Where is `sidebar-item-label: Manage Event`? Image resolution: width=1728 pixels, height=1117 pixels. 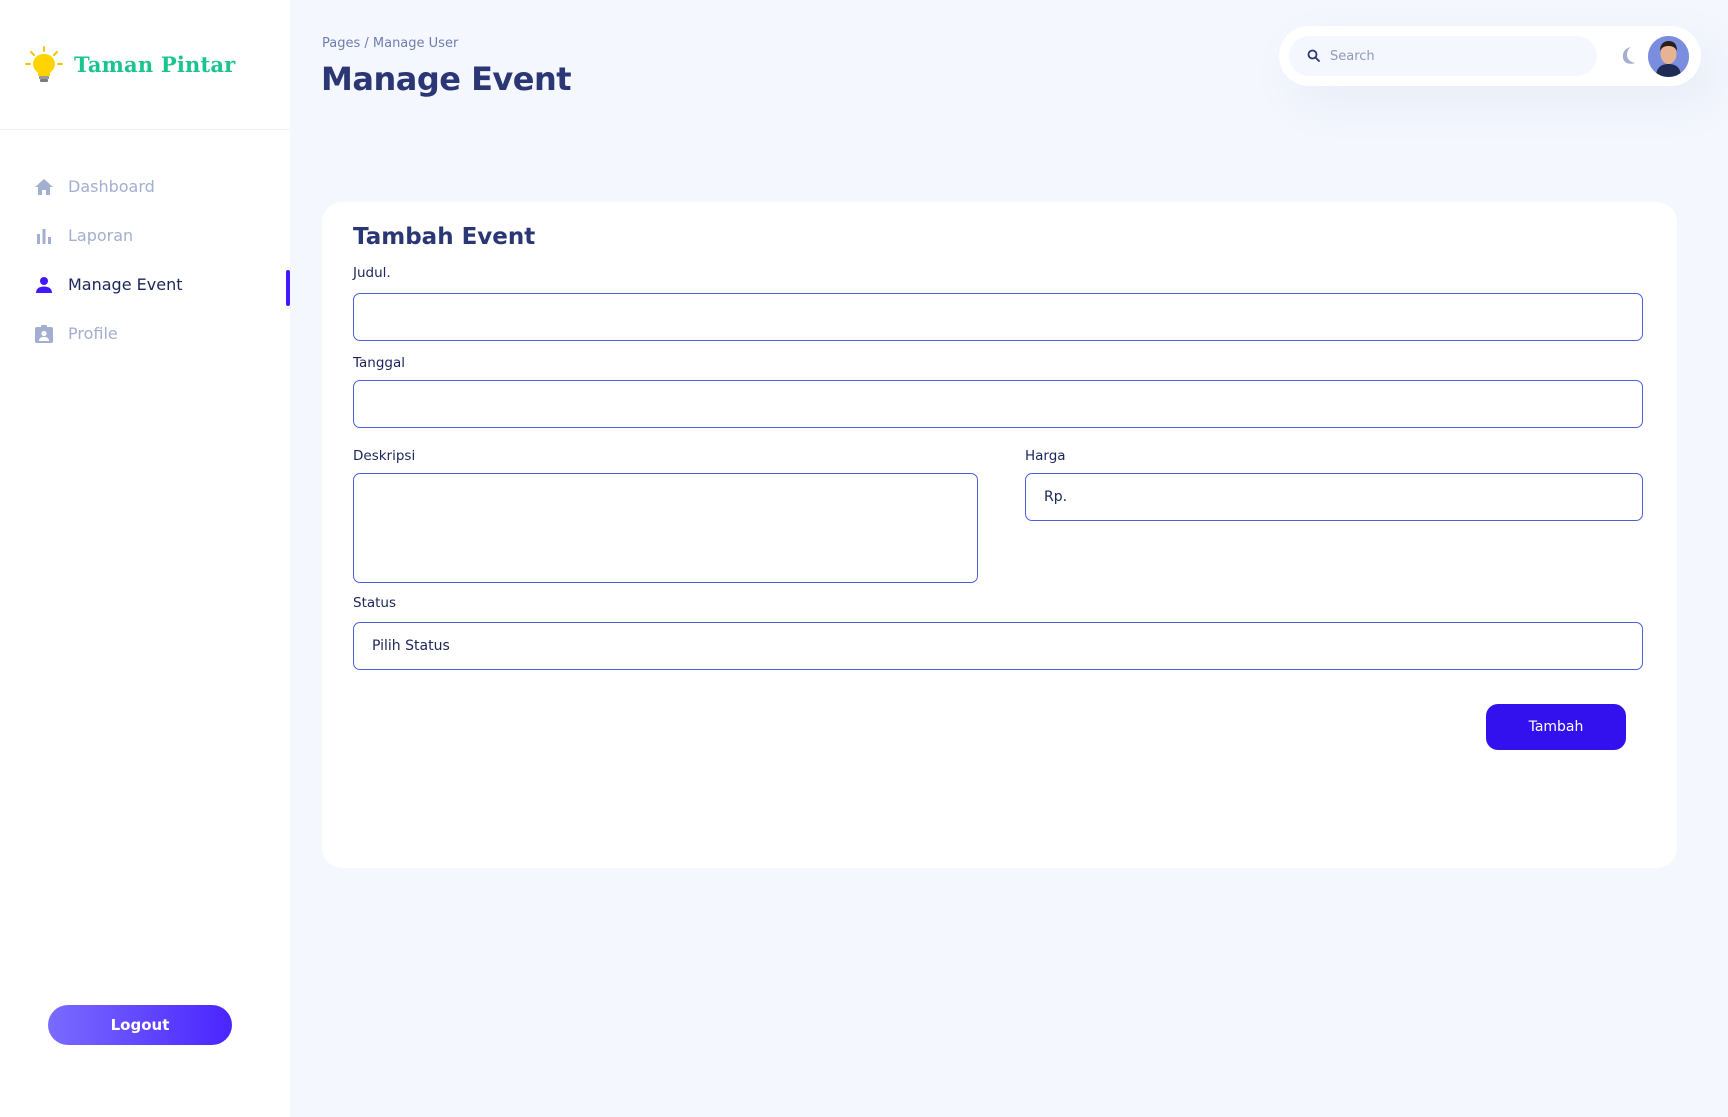 sidebar-item-label: Manage Event is located at coordinates (125, 284).